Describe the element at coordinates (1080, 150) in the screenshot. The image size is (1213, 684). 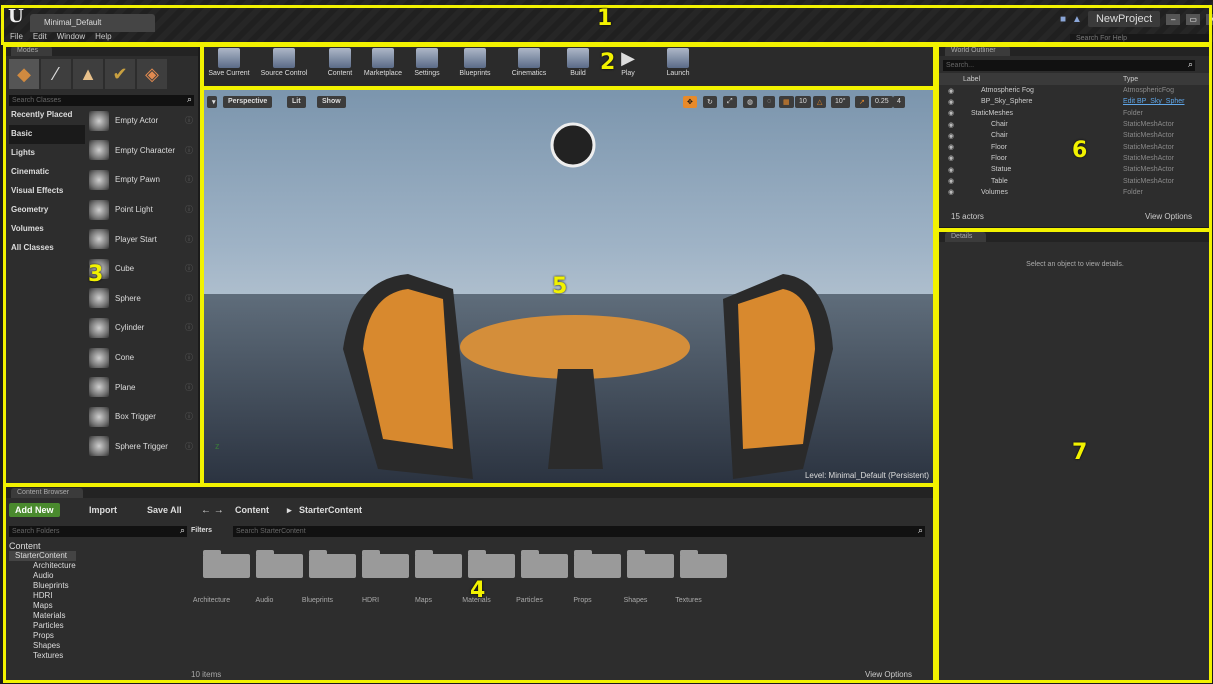
I see `annotation-number-6: 6` at that location.